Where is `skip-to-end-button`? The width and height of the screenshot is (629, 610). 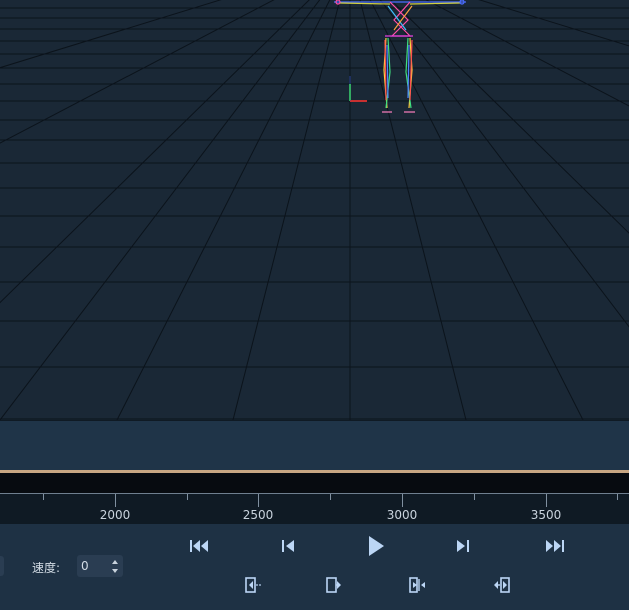
skip-to-end-button is located at coordinates (554, 546).